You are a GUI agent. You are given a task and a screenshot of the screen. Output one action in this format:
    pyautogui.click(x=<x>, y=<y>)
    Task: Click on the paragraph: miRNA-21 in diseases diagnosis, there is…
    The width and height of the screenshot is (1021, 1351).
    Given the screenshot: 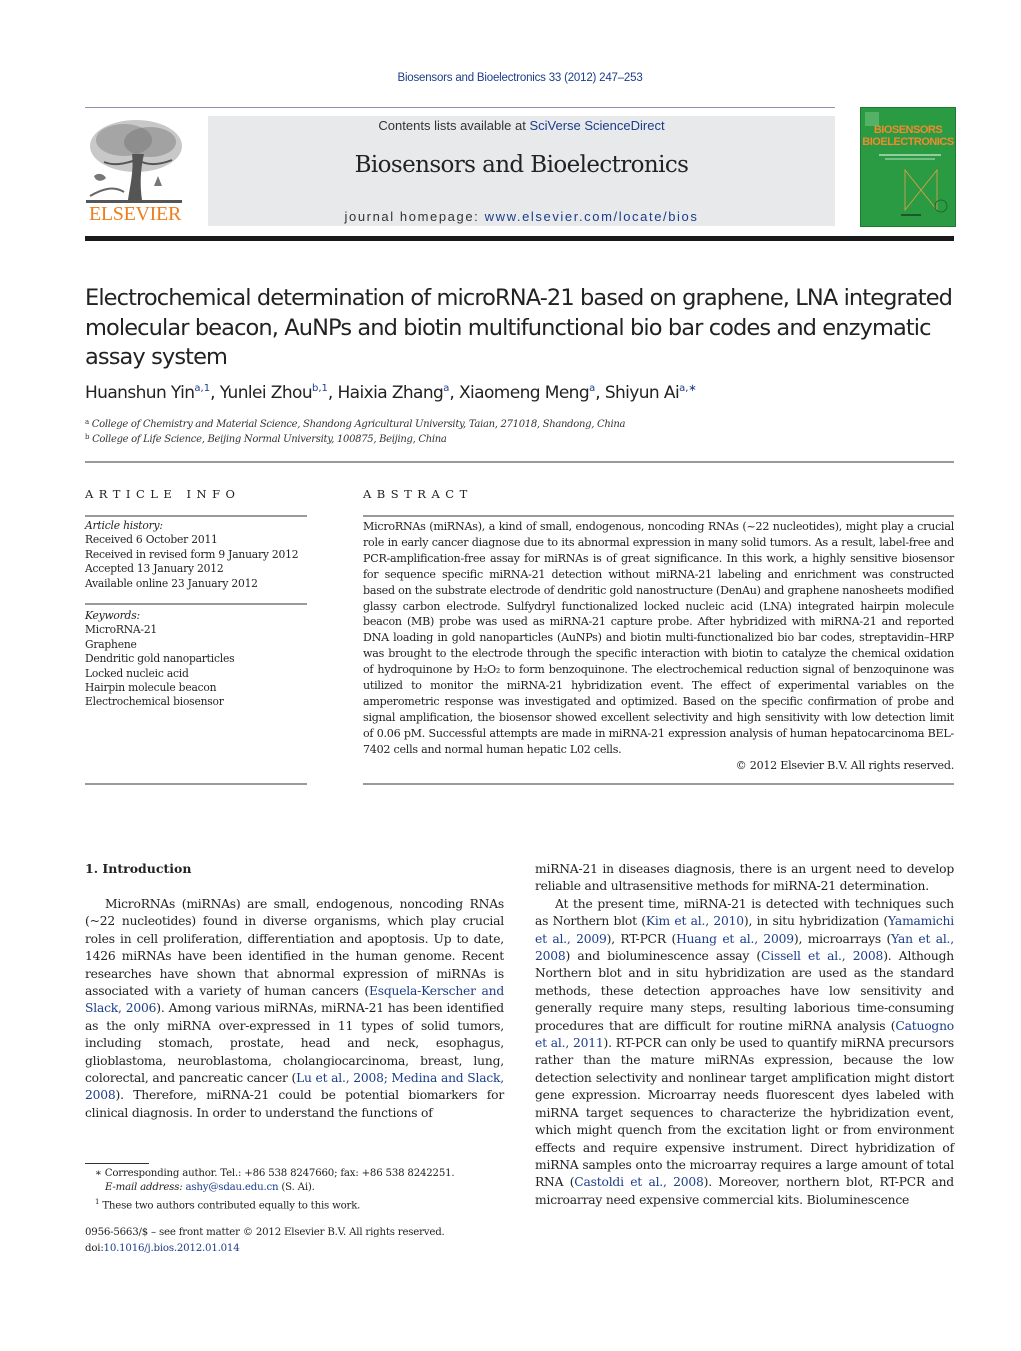 What is the action you would take?
    pyautogui.click(x=744, y=878)
    